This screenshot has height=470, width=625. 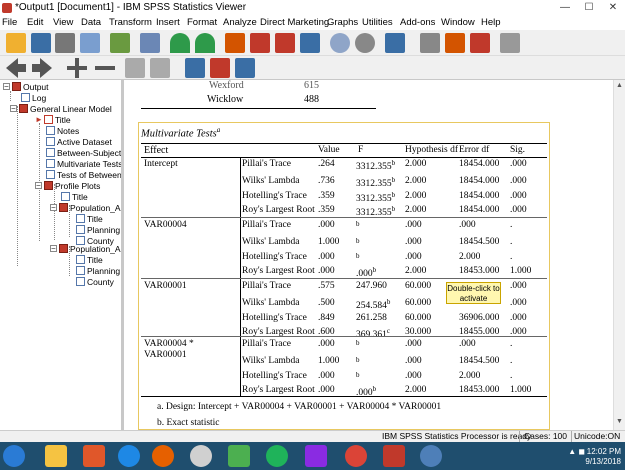 I want to click on collapse-minus-icon, so click(x=105, y=68).